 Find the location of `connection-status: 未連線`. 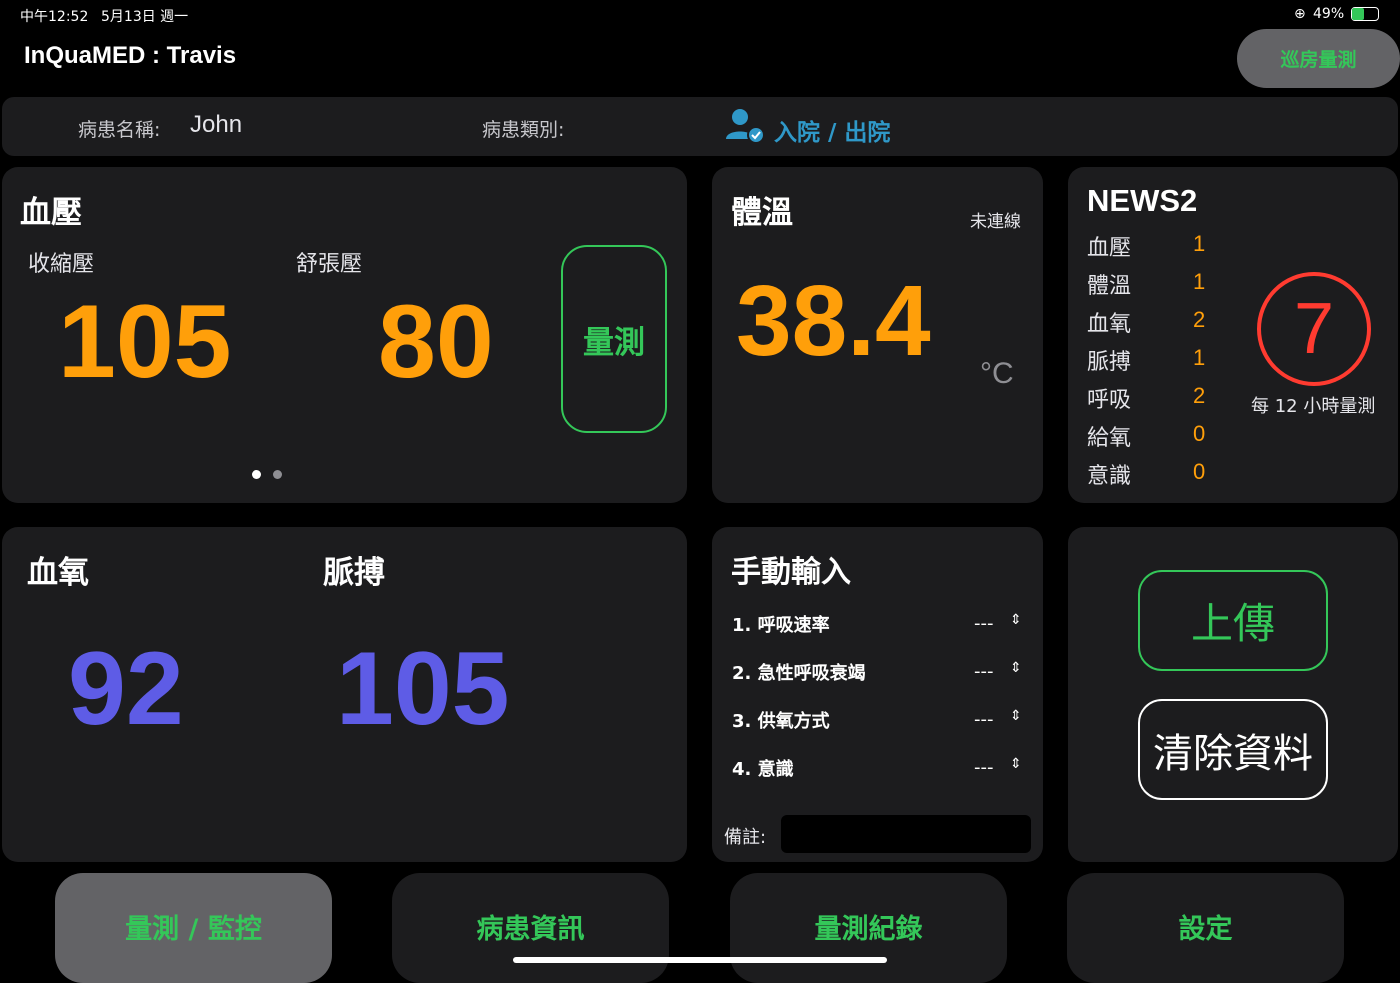

connection-status: 未連線 is located at coordinates (995, 222).